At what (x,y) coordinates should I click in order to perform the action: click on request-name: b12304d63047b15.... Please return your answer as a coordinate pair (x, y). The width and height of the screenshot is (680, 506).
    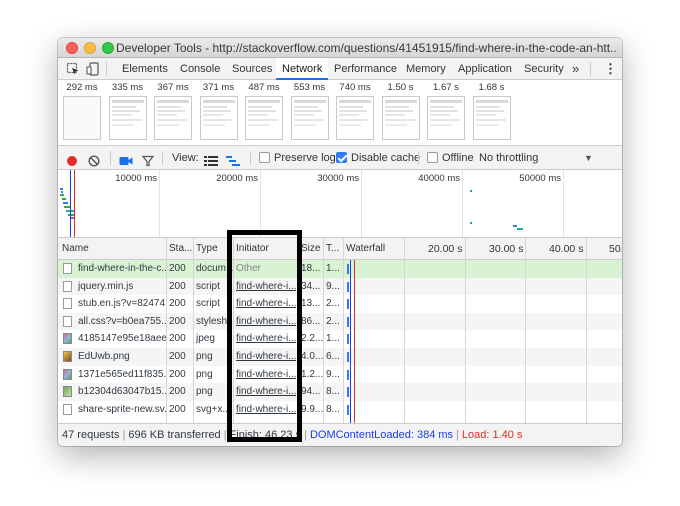
    Looking at the image, I should click on (122, 392).